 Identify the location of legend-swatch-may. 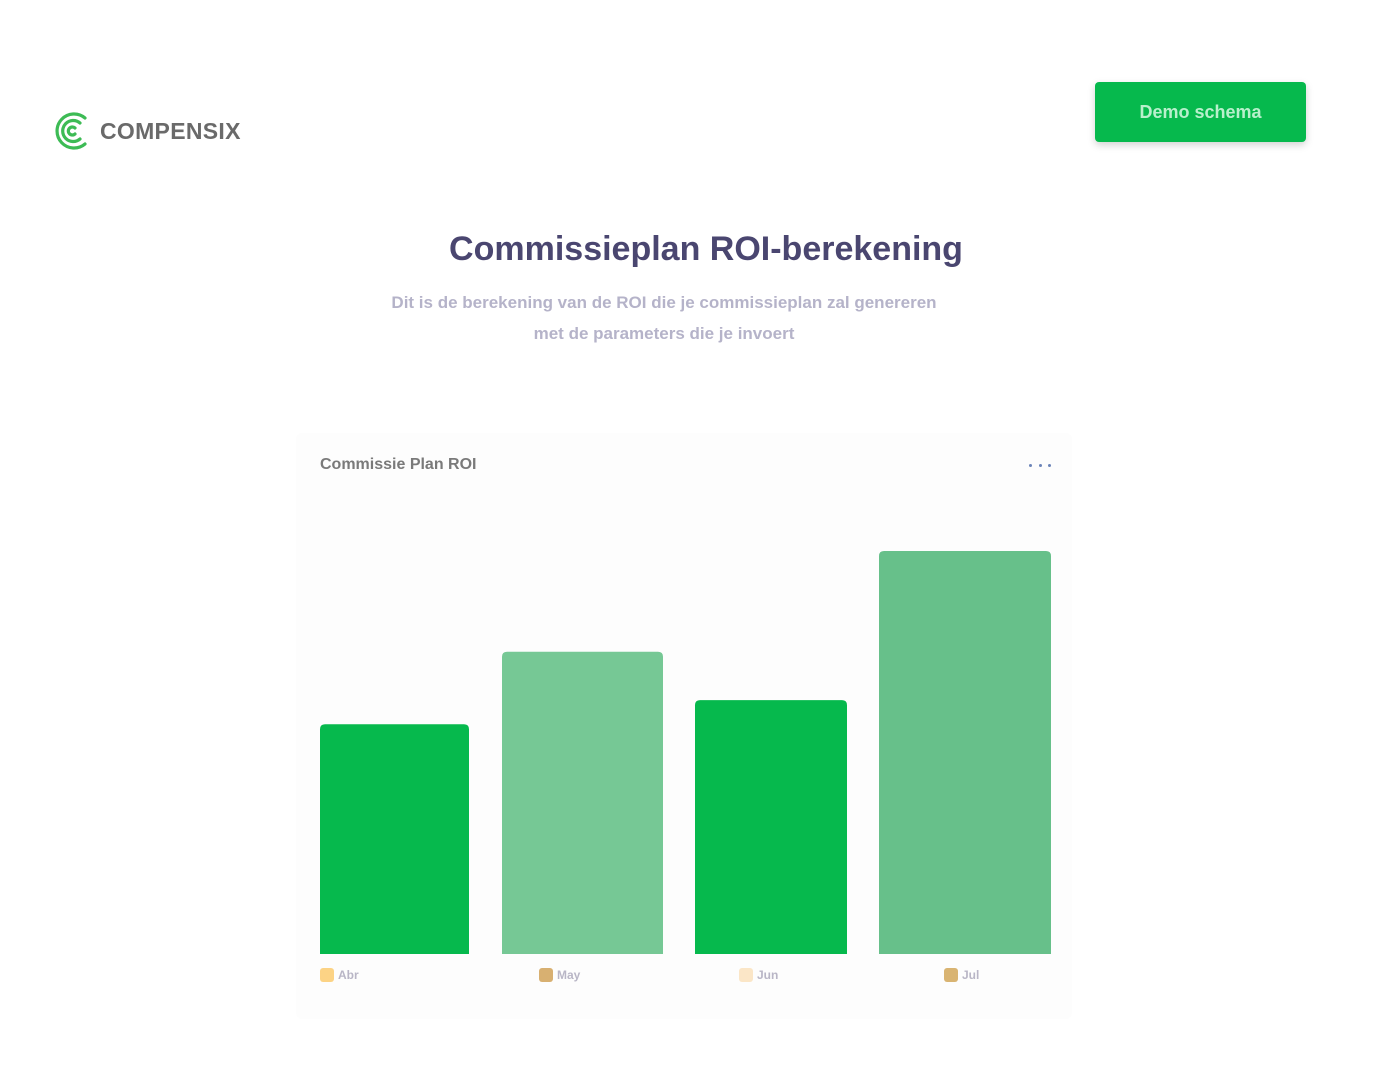
(546, 975).